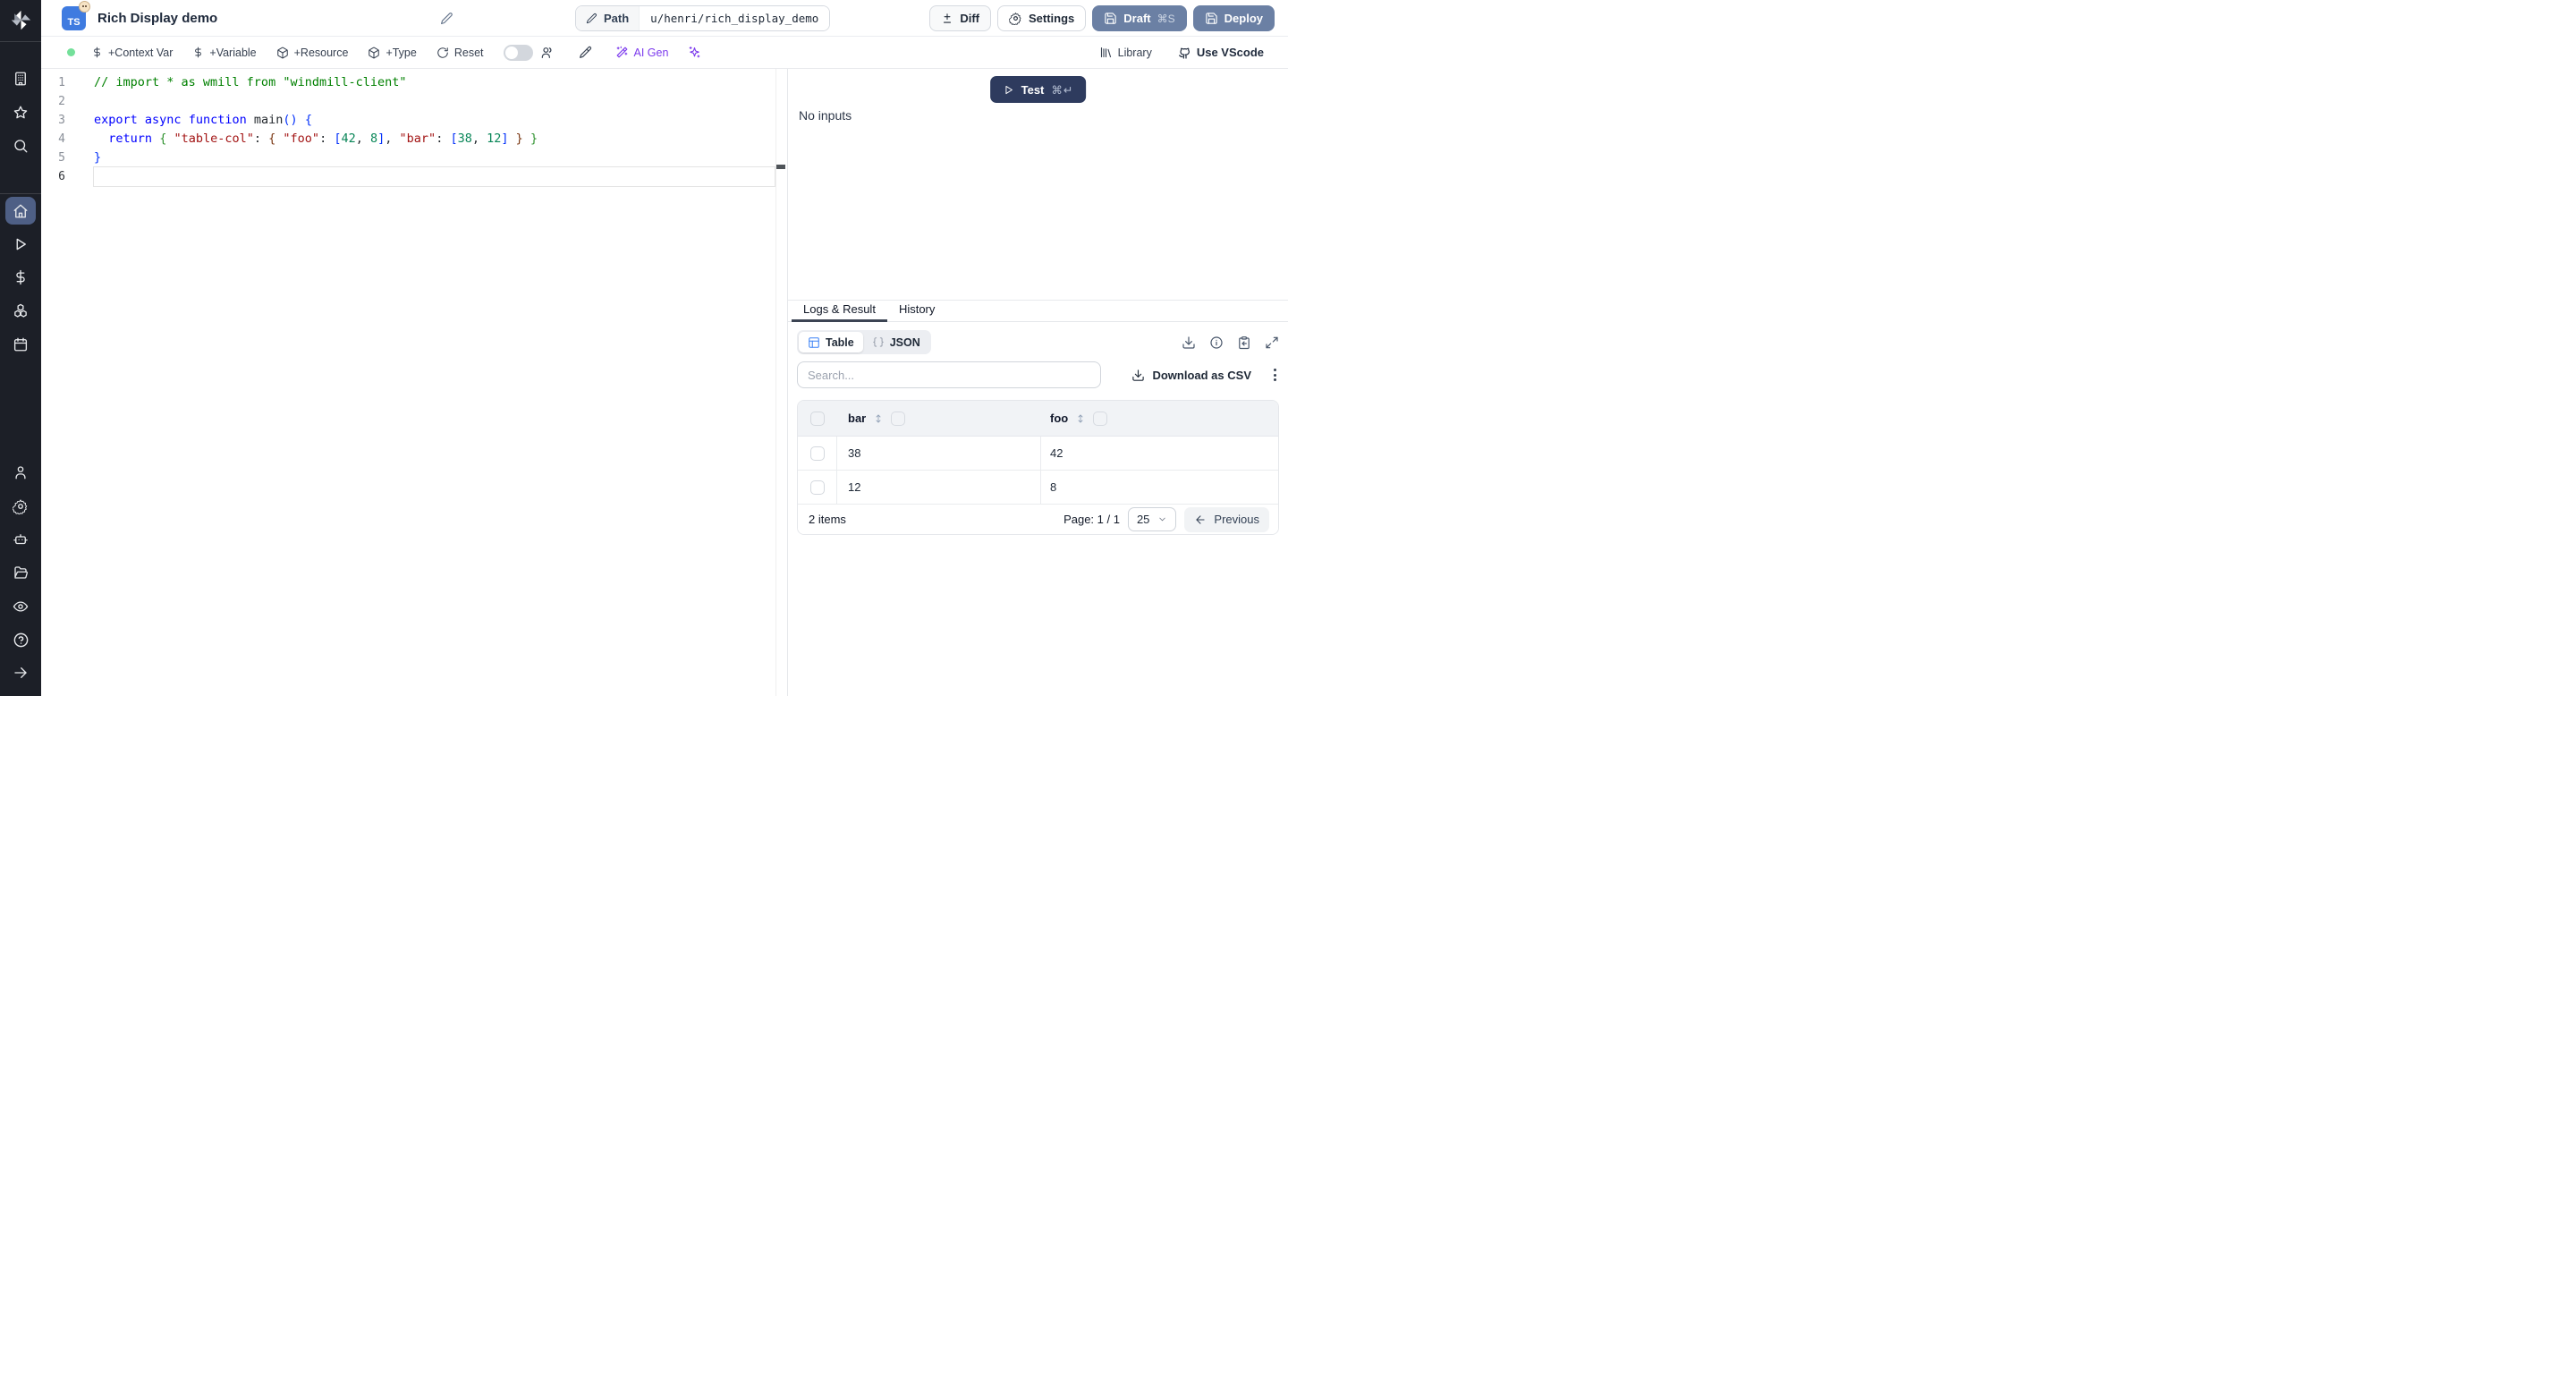 This screenshot has width=2576, height=1392. Describe the element at coordinates (1216, 342) in the screenshot. I see `info-icon` at that location.